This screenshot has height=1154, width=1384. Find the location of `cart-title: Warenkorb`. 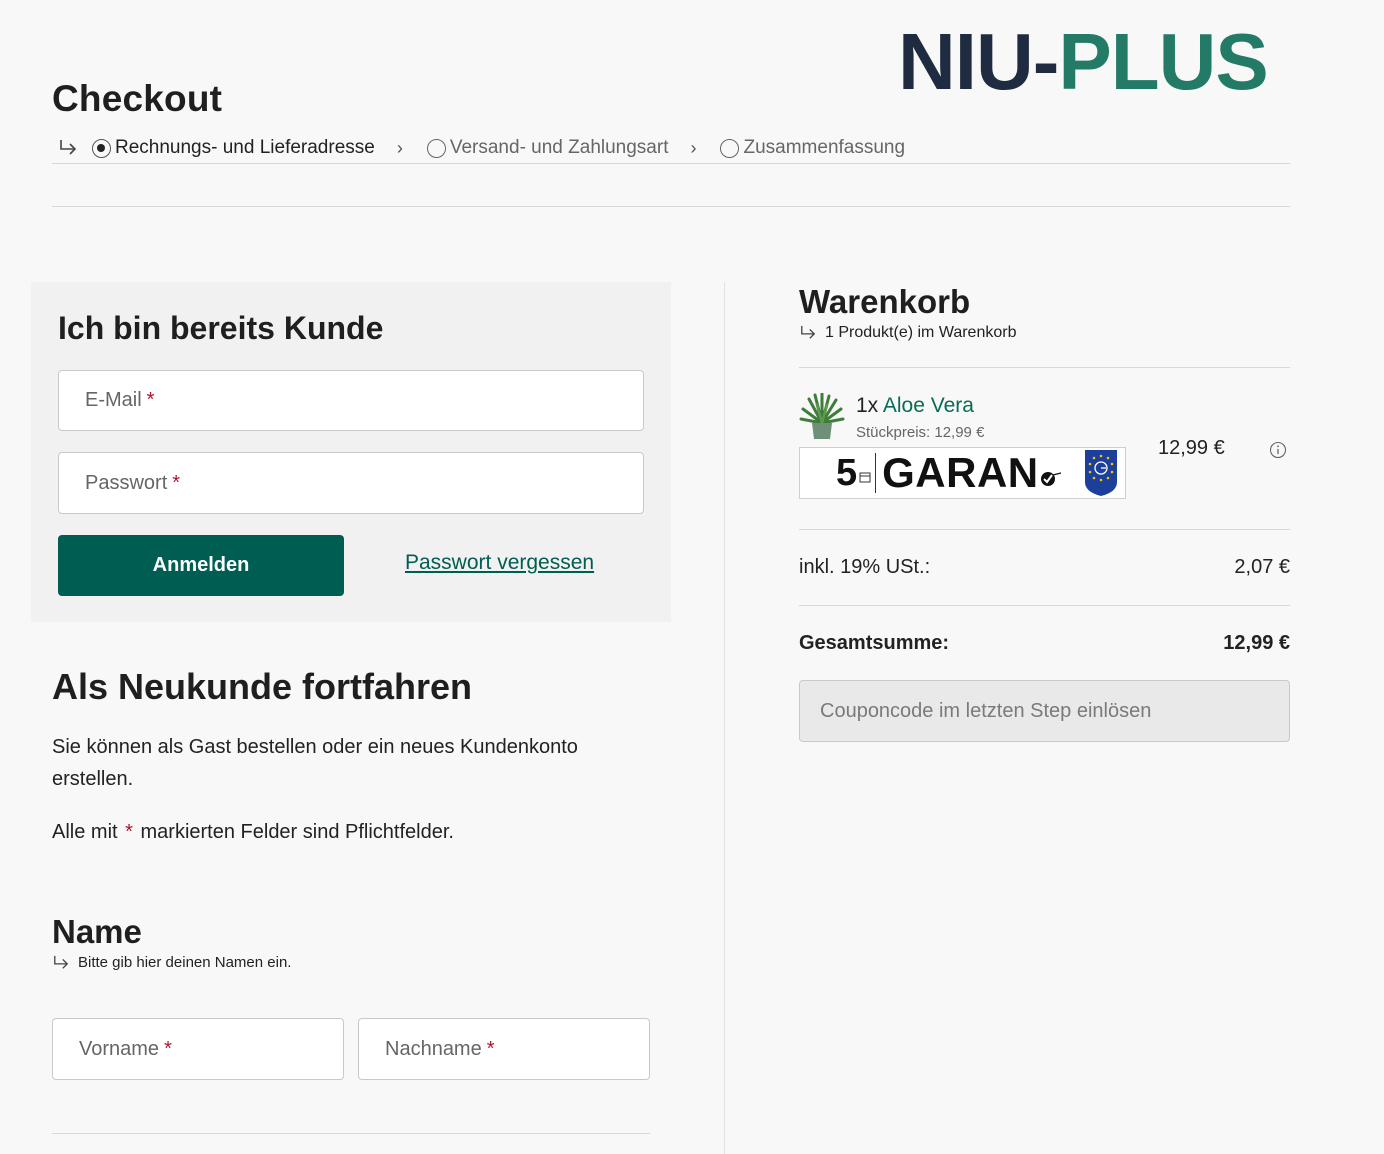

cart-title: Warenkorb is located at coordinates (885, 301).